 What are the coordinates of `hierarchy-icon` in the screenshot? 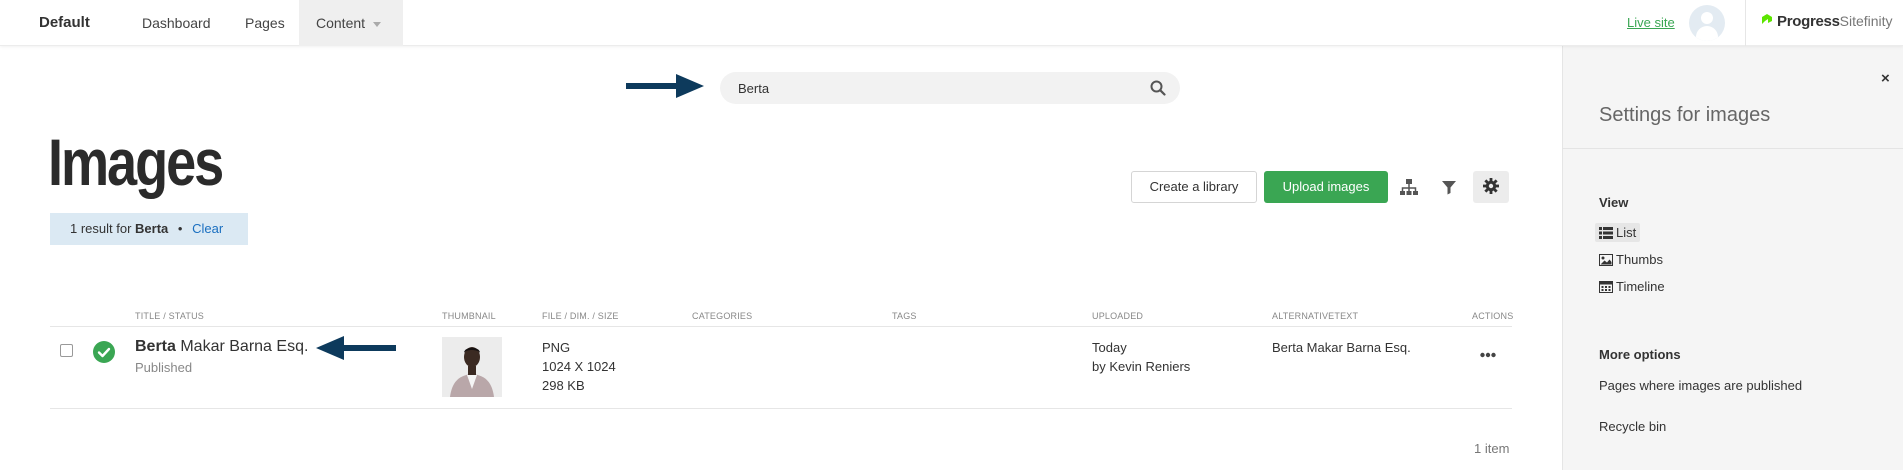 It's located at (1409, 187).